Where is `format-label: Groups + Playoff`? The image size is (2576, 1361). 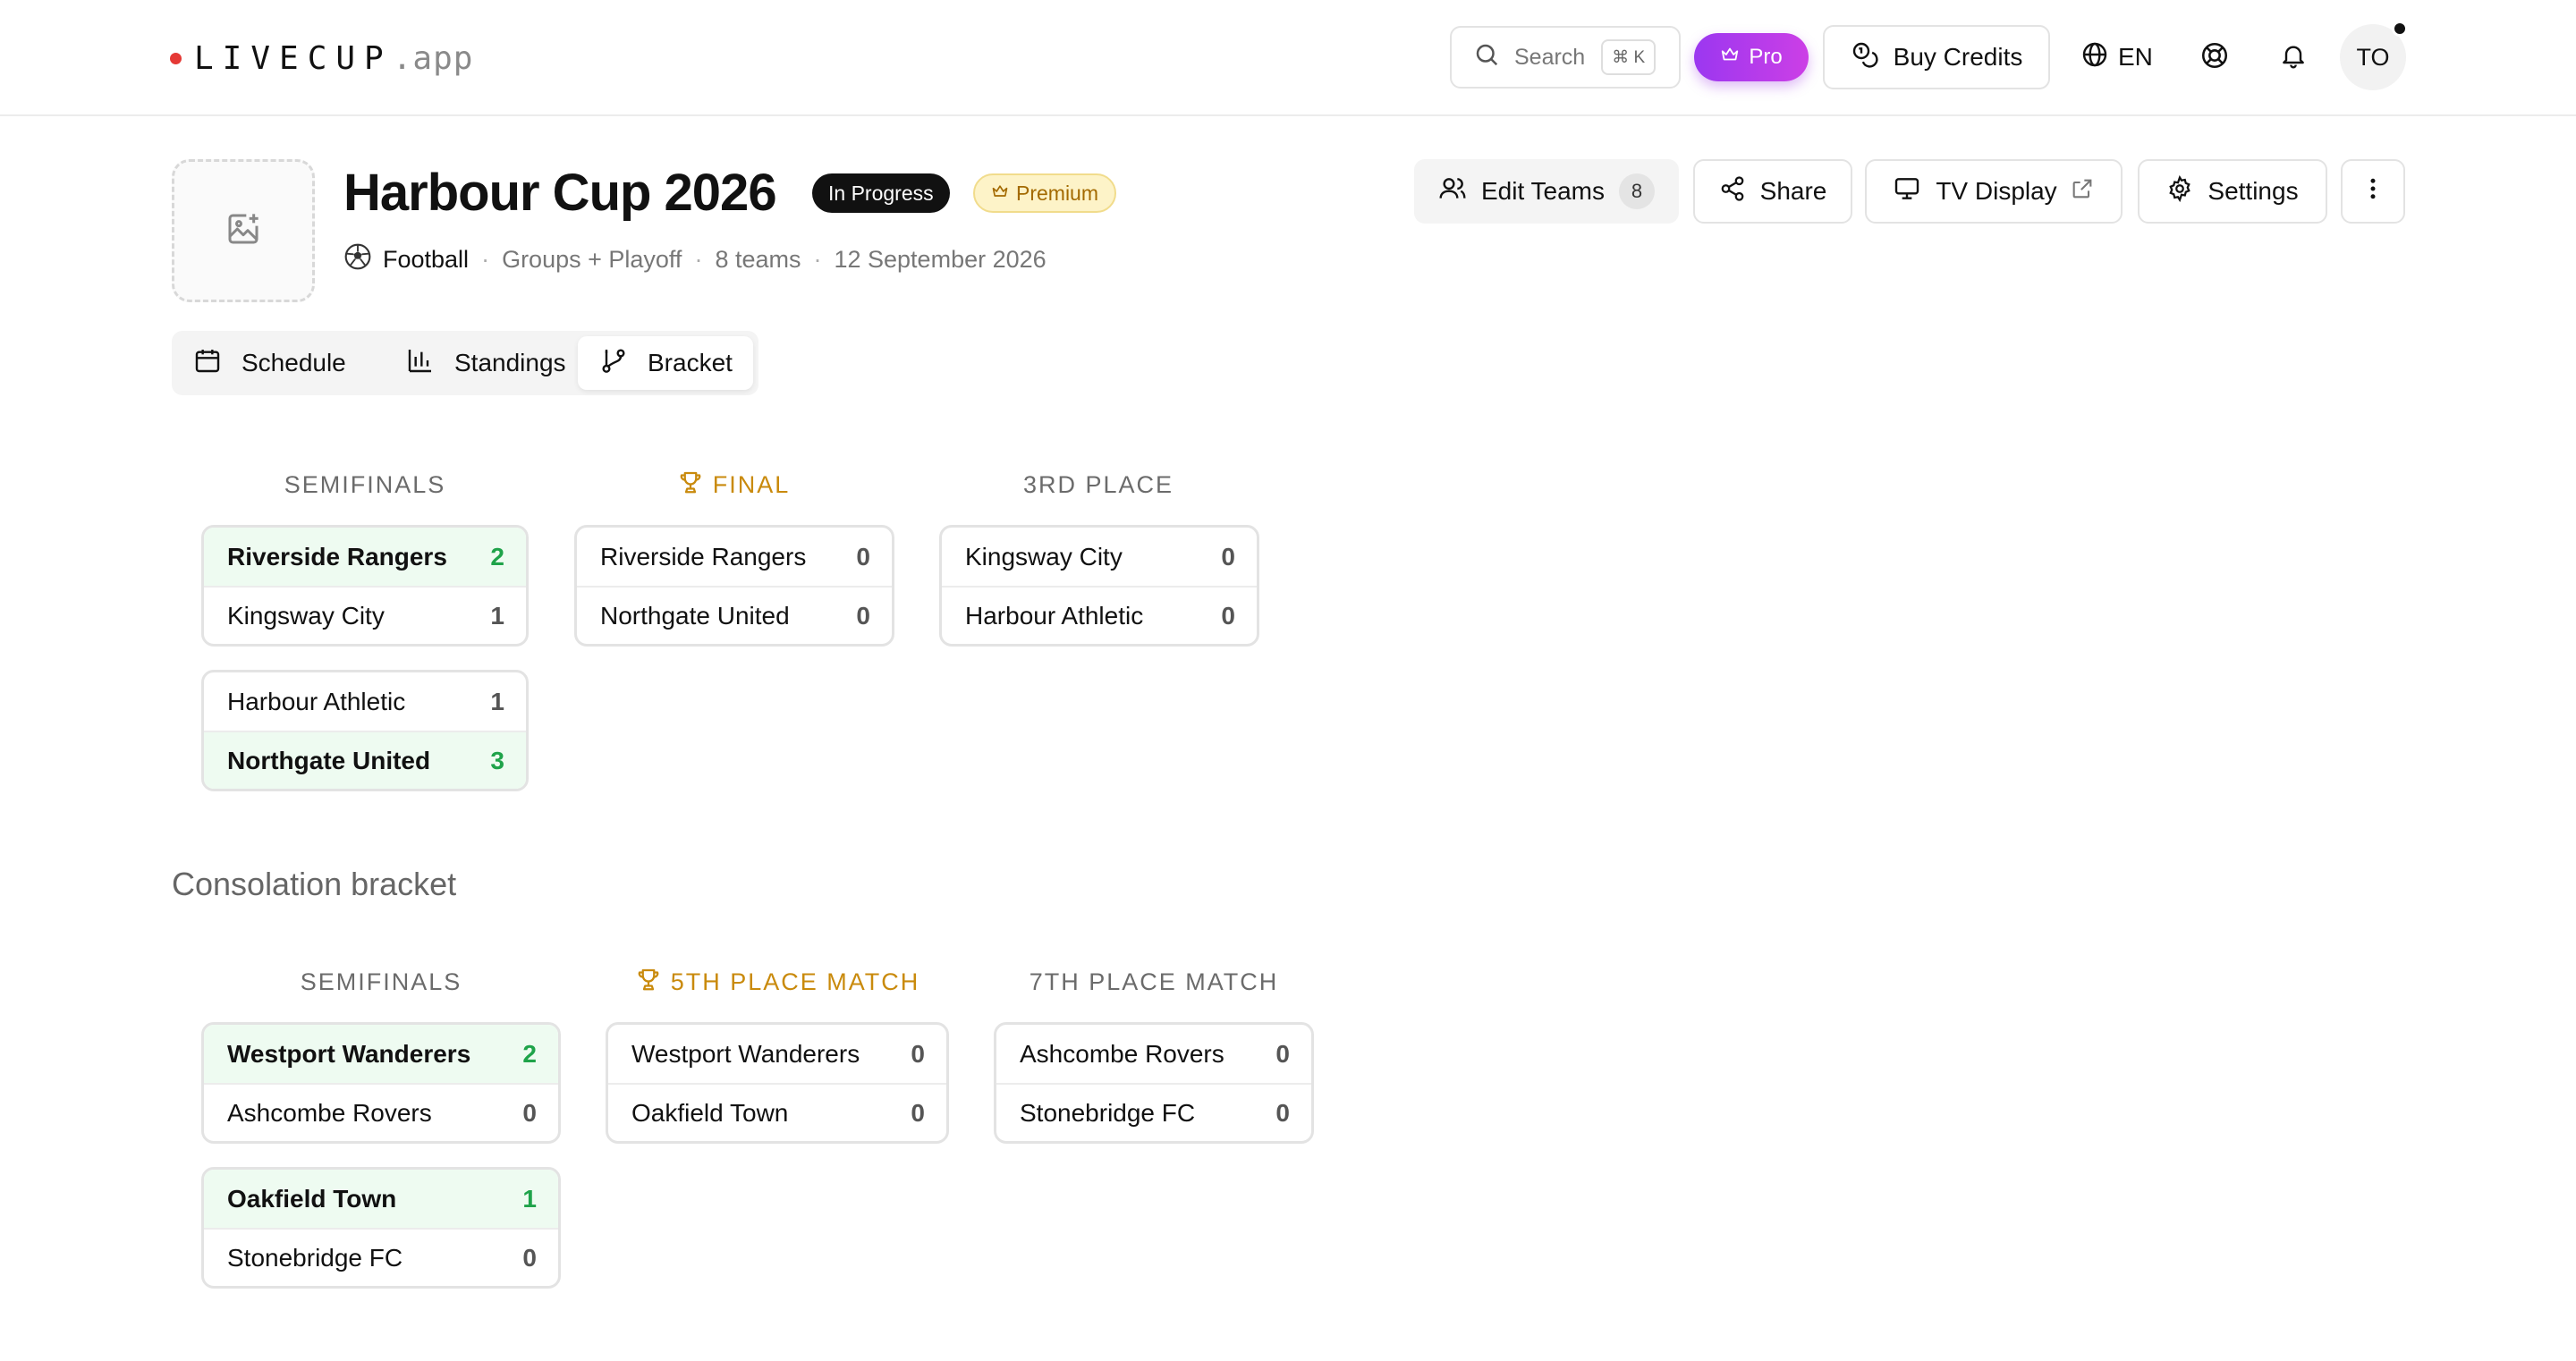
format-label: Groups + Playoff is located at coordinates (592, 259).